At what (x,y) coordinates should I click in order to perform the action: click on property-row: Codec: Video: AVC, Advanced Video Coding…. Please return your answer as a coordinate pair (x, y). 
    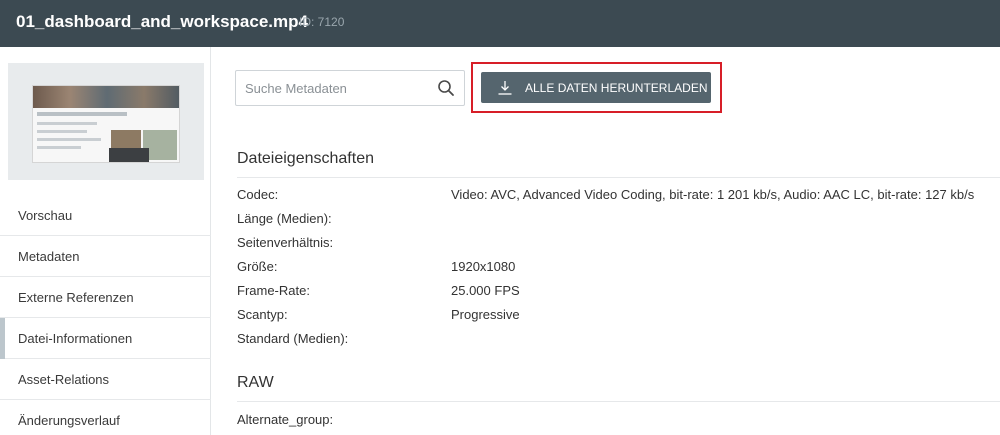
    Looking at the image, I should click on (618, 197).